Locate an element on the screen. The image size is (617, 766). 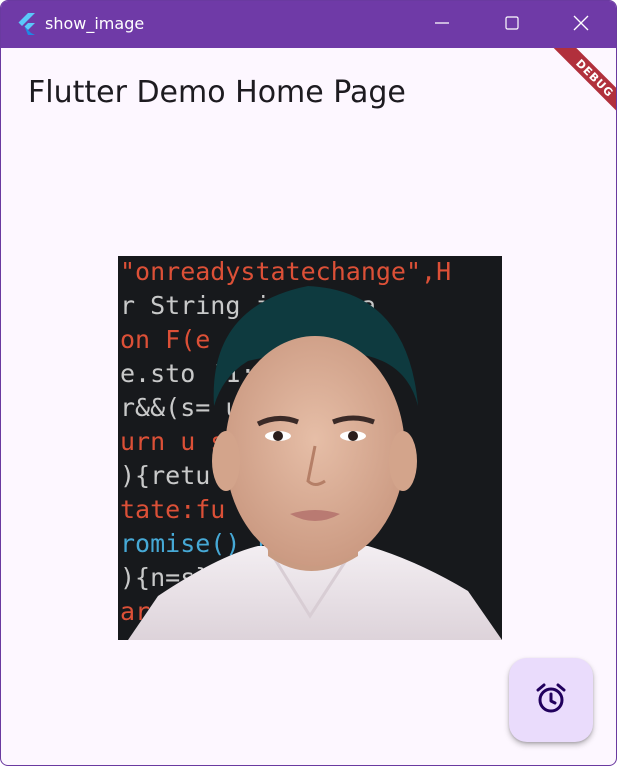
close-icon is located at coordinates (581, 25).